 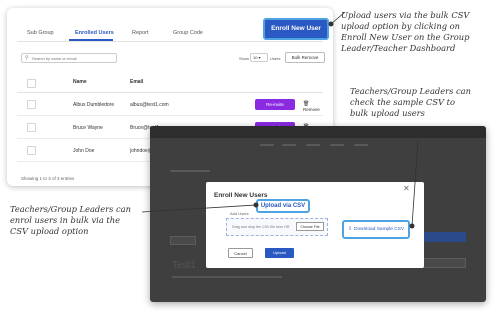 I want to click on user-name: John Doe, so click(x=84, y=151).